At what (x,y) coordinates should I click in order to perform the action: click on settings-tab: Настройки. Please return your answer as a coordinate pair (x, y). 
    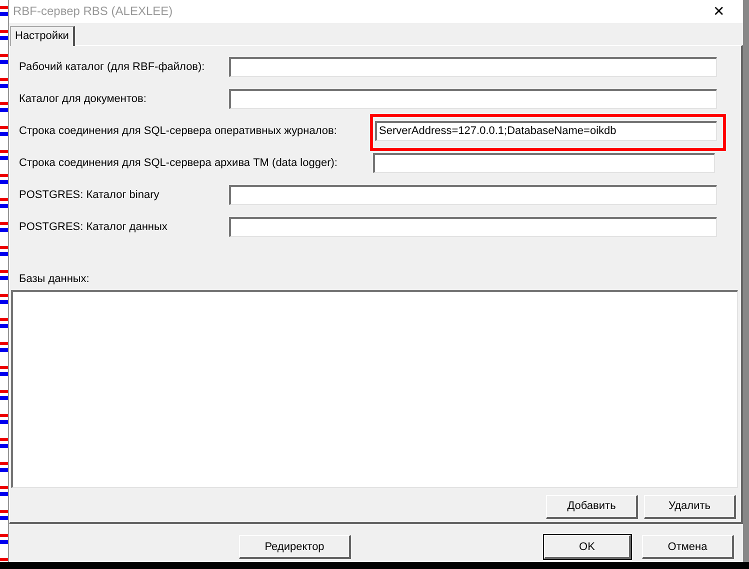
    Looking at the image, I should click on (42, 36).